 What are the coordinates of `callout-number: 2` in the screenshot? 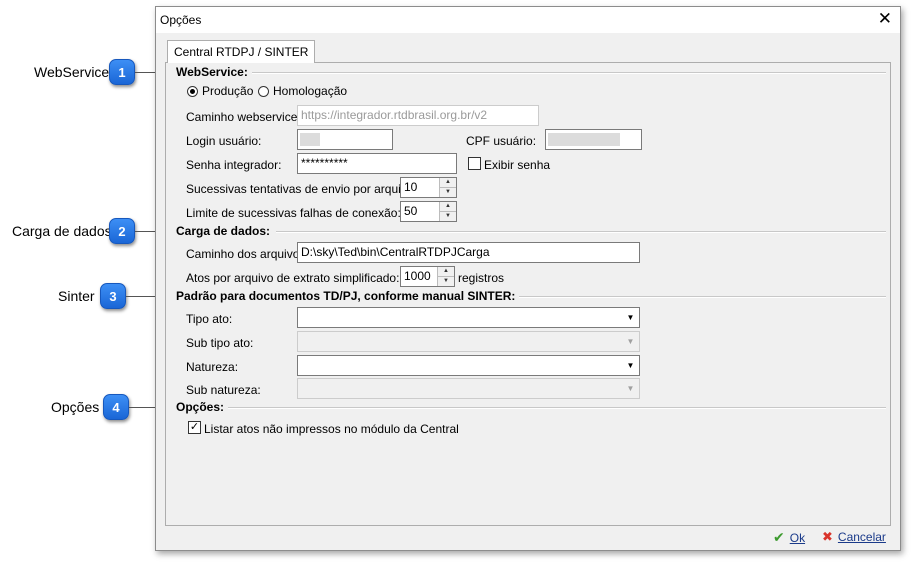 It's located at (122, 231).